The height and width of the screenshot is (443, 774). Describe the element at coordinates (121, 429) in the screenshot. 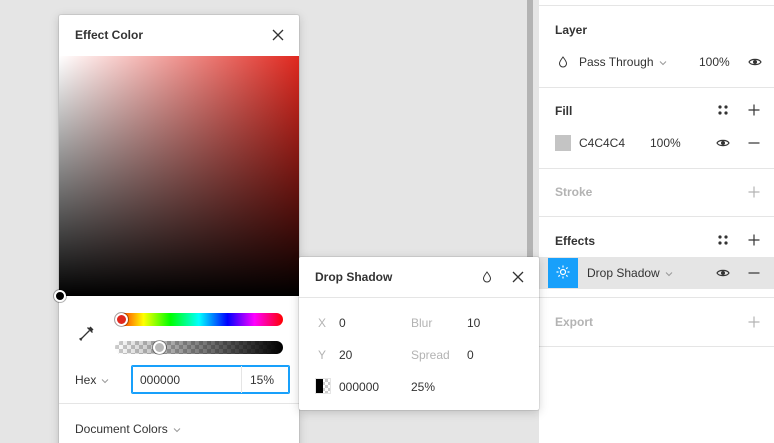

I see `document-colors-label: Document Colors` at that location.